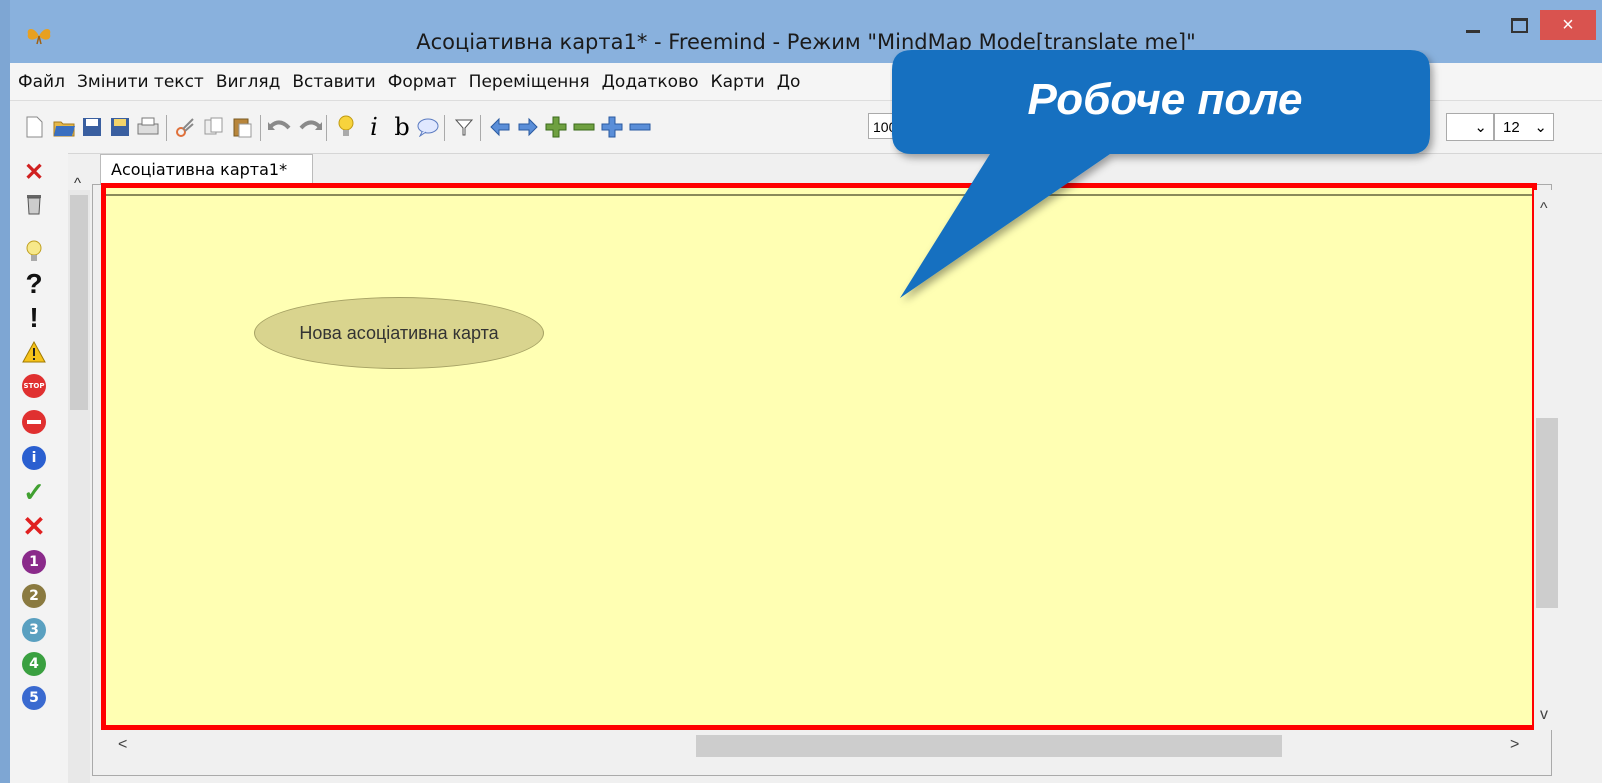  What do you see at coordinates (1511, 127) in the screenshot?
I see `font-size-value: 12` at bounding box center [1511, 127].